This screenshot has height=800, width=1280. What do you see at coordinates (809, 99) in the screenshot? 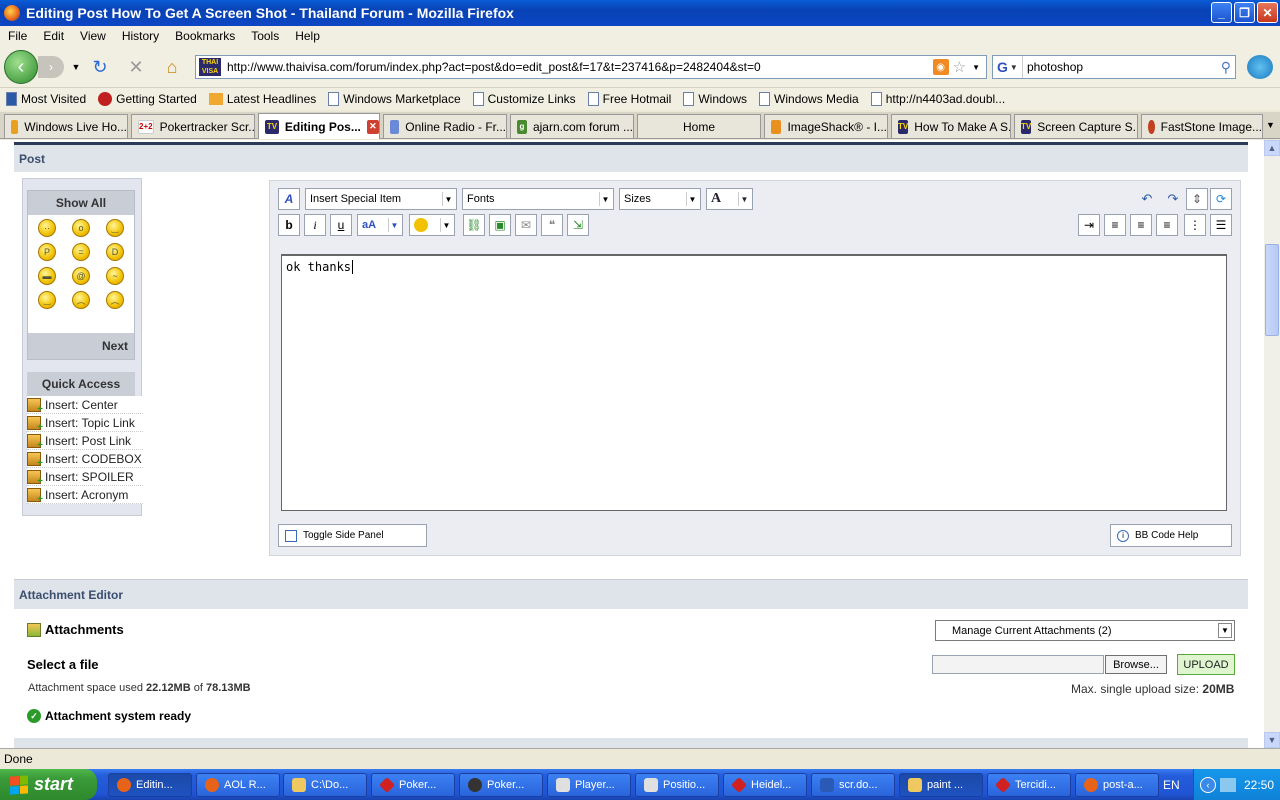
I see `bookmark-windows-media: Windows Media` at bounding box center [809, 99].